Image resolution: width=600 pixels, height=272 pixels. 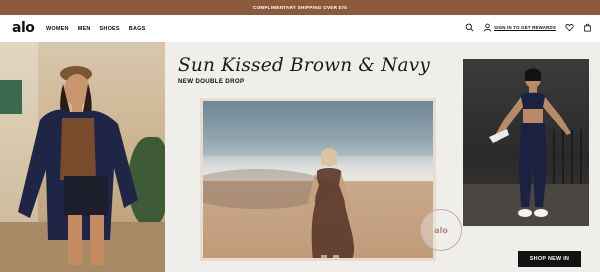 I want to click on user-icon, so click(x=487, y=27).